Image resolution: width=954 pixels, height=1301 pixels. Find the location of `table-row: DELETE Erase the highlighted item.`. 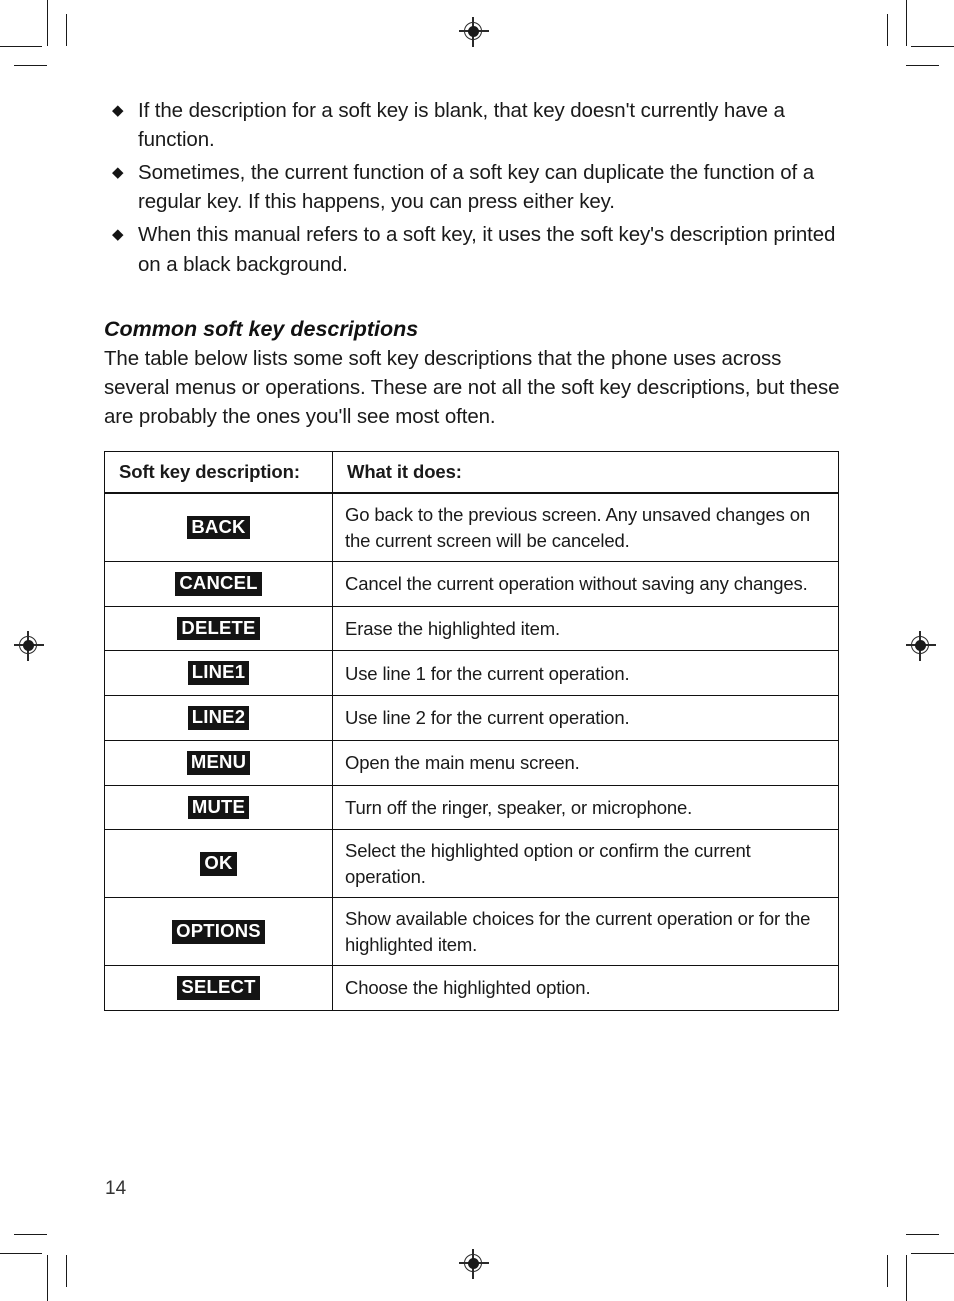

table-row: DELETE Erase the highlighted item. is located at coordinates (471, 628).